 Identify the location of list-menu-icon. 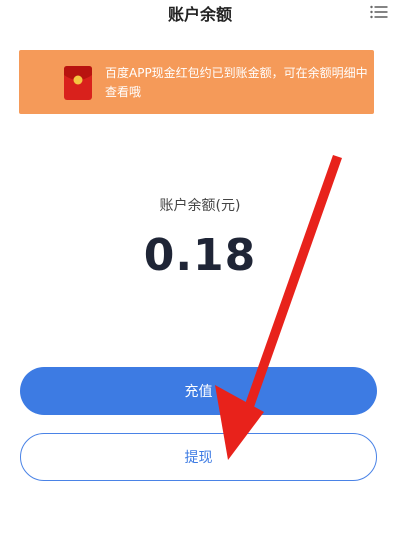
(379, 12).